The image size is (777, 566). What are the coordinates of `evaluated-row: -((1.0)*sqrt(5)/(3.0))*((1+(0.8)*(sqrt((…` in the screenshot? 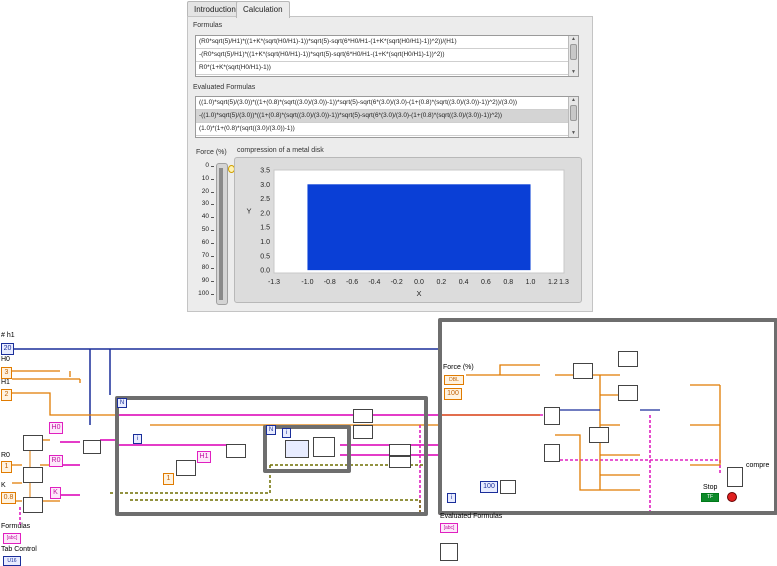 It's located at (387, 116).